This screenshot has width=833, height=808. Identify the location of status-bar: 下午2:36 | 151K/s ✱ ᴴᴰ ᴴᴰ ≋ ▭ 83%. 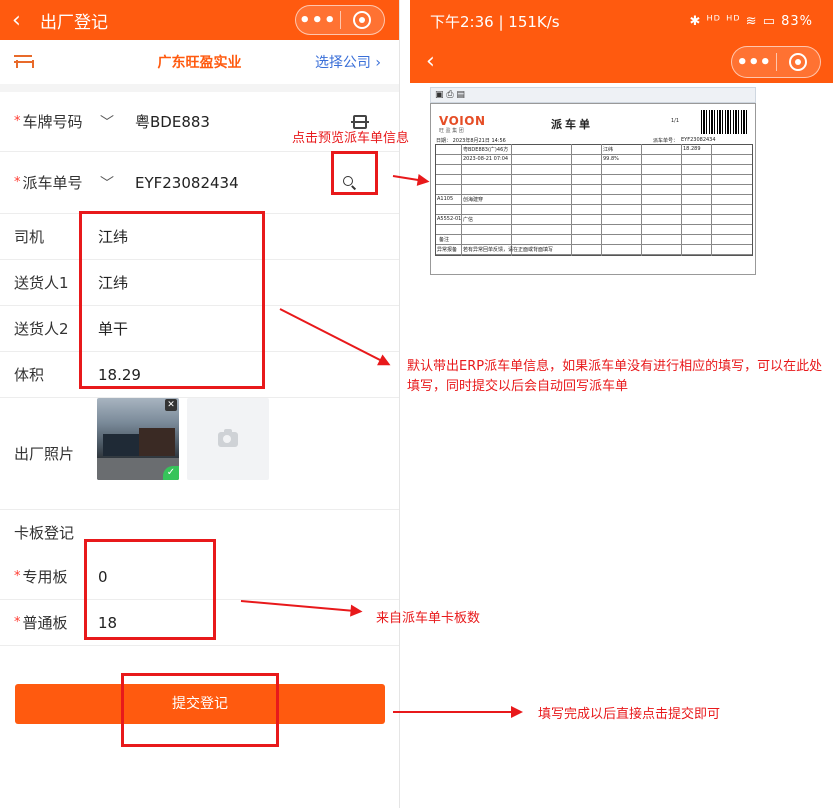
(621, 21).